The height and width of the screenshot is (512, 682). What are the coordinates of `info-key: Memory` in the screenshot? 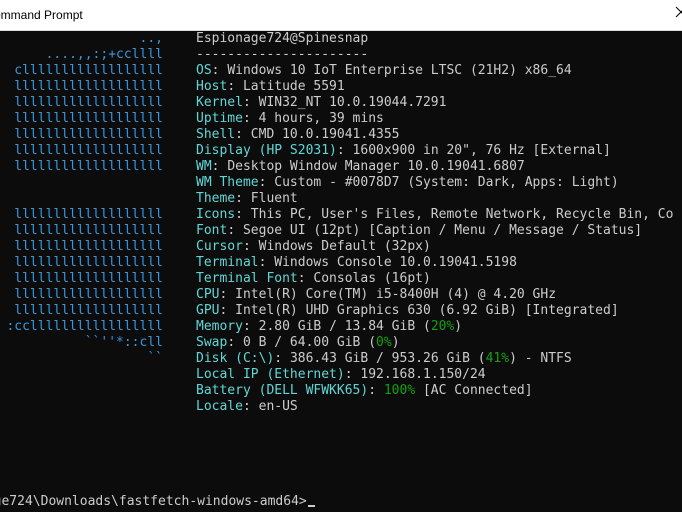 It's located at (219, 326).